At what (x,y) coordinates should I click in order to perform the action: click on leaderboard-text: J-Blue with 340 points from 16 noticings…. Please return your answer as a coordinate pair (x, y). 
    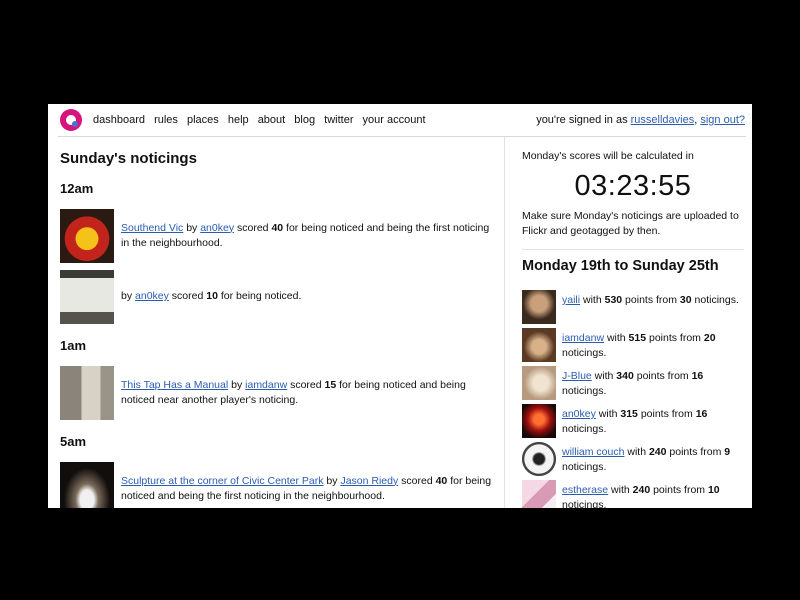
    Looking at the image, I should click on (653, 382).